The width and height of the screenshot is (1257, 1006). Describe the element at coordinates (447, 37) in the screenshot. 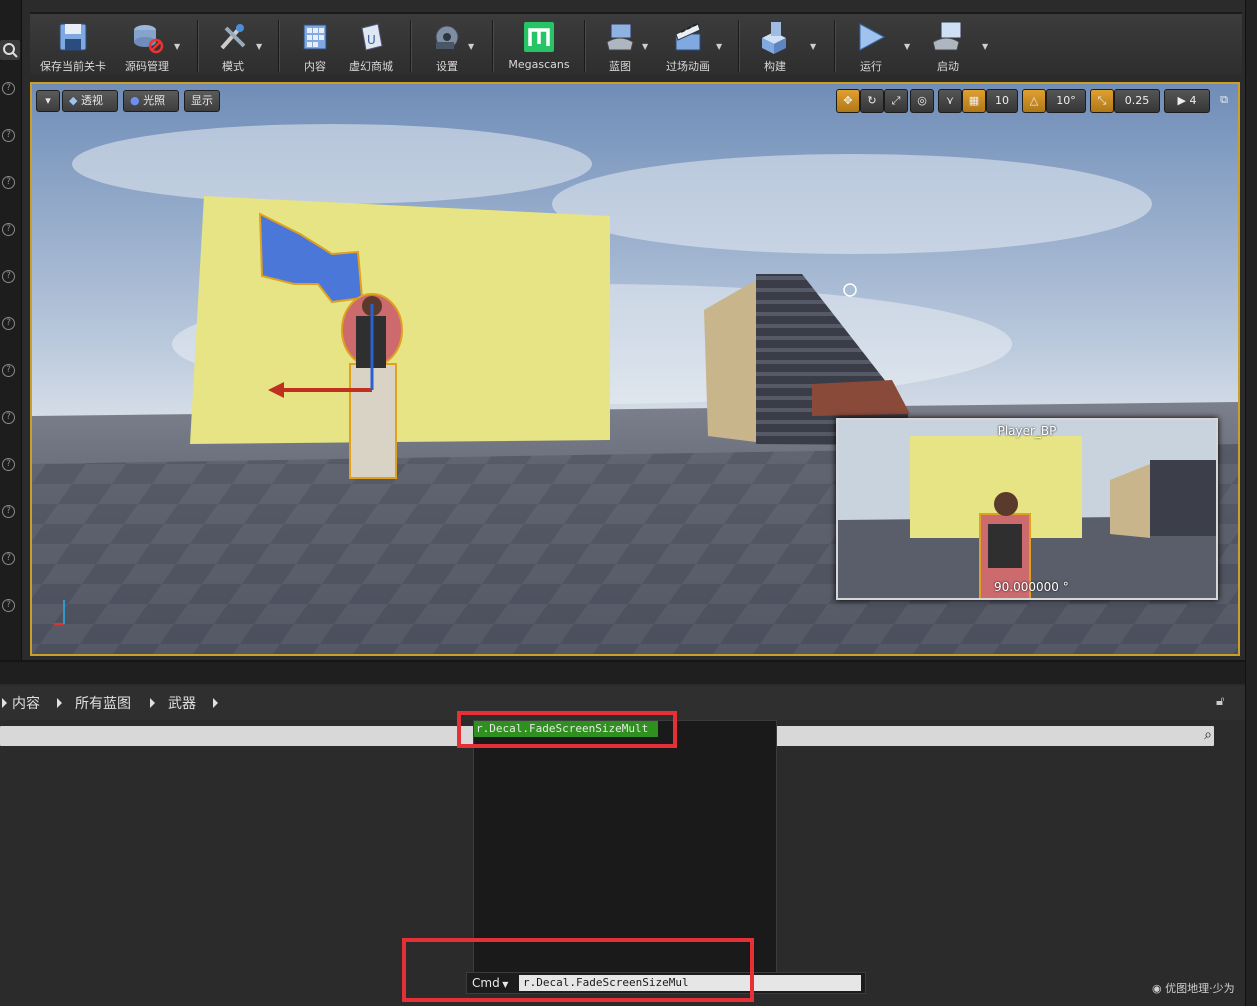

I see `settings-icon` at that location.